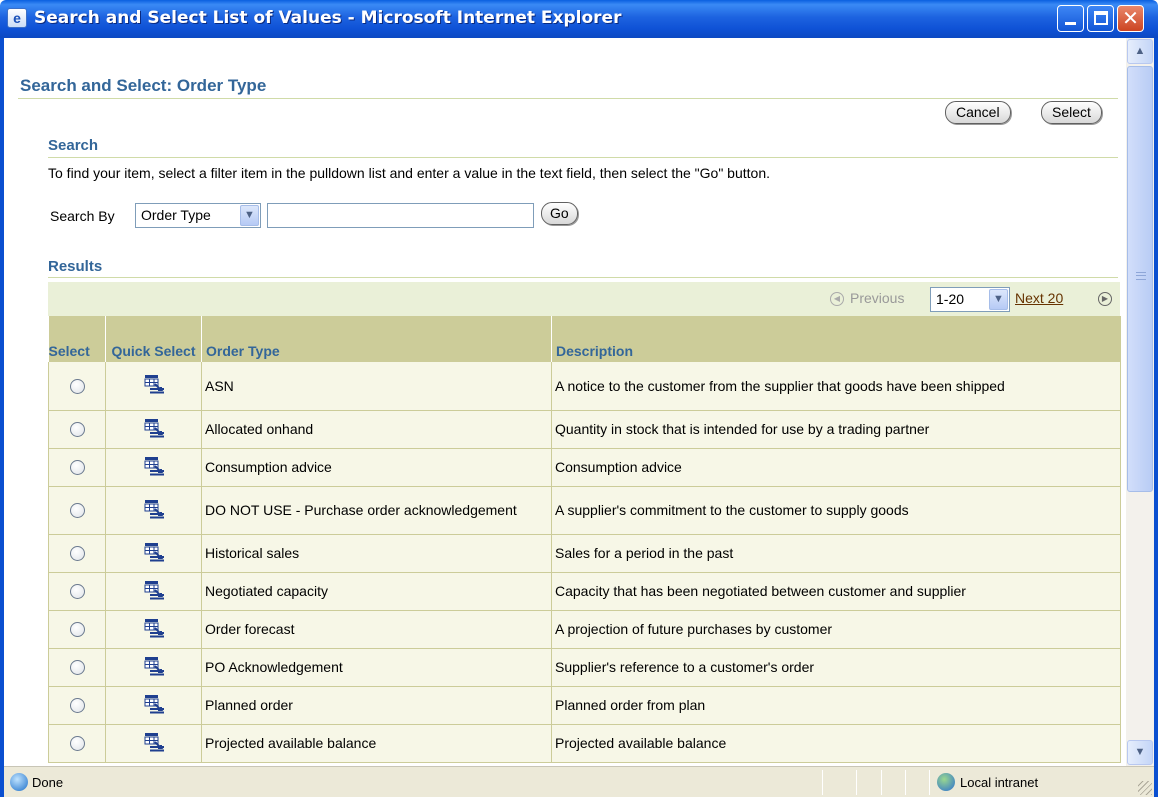 The width and height of the screenshot is (1158, 797). I want to click on order-type-cell: Negotiated capacity, so click(376, 591).